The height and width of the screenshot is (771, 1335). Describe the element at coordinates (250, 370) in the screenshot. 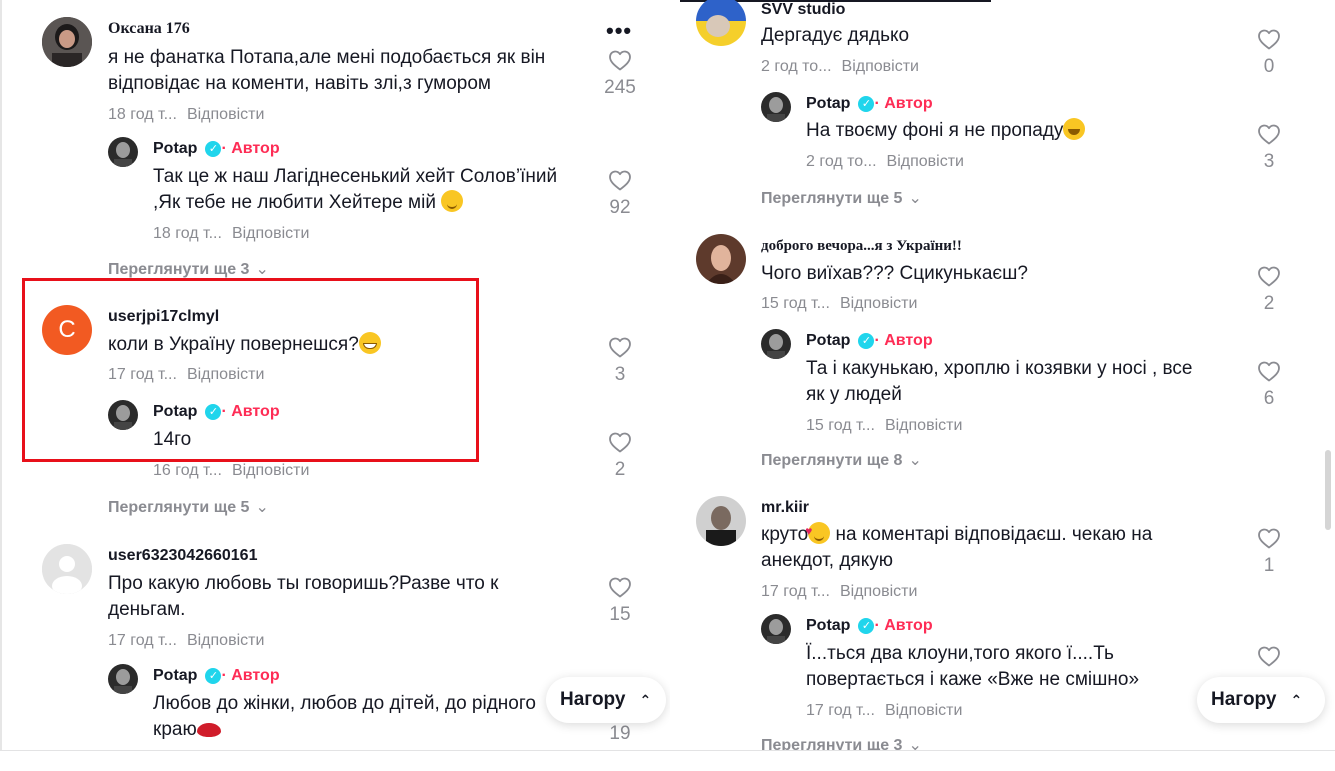

I see `highlight-annotation-box` at that location.